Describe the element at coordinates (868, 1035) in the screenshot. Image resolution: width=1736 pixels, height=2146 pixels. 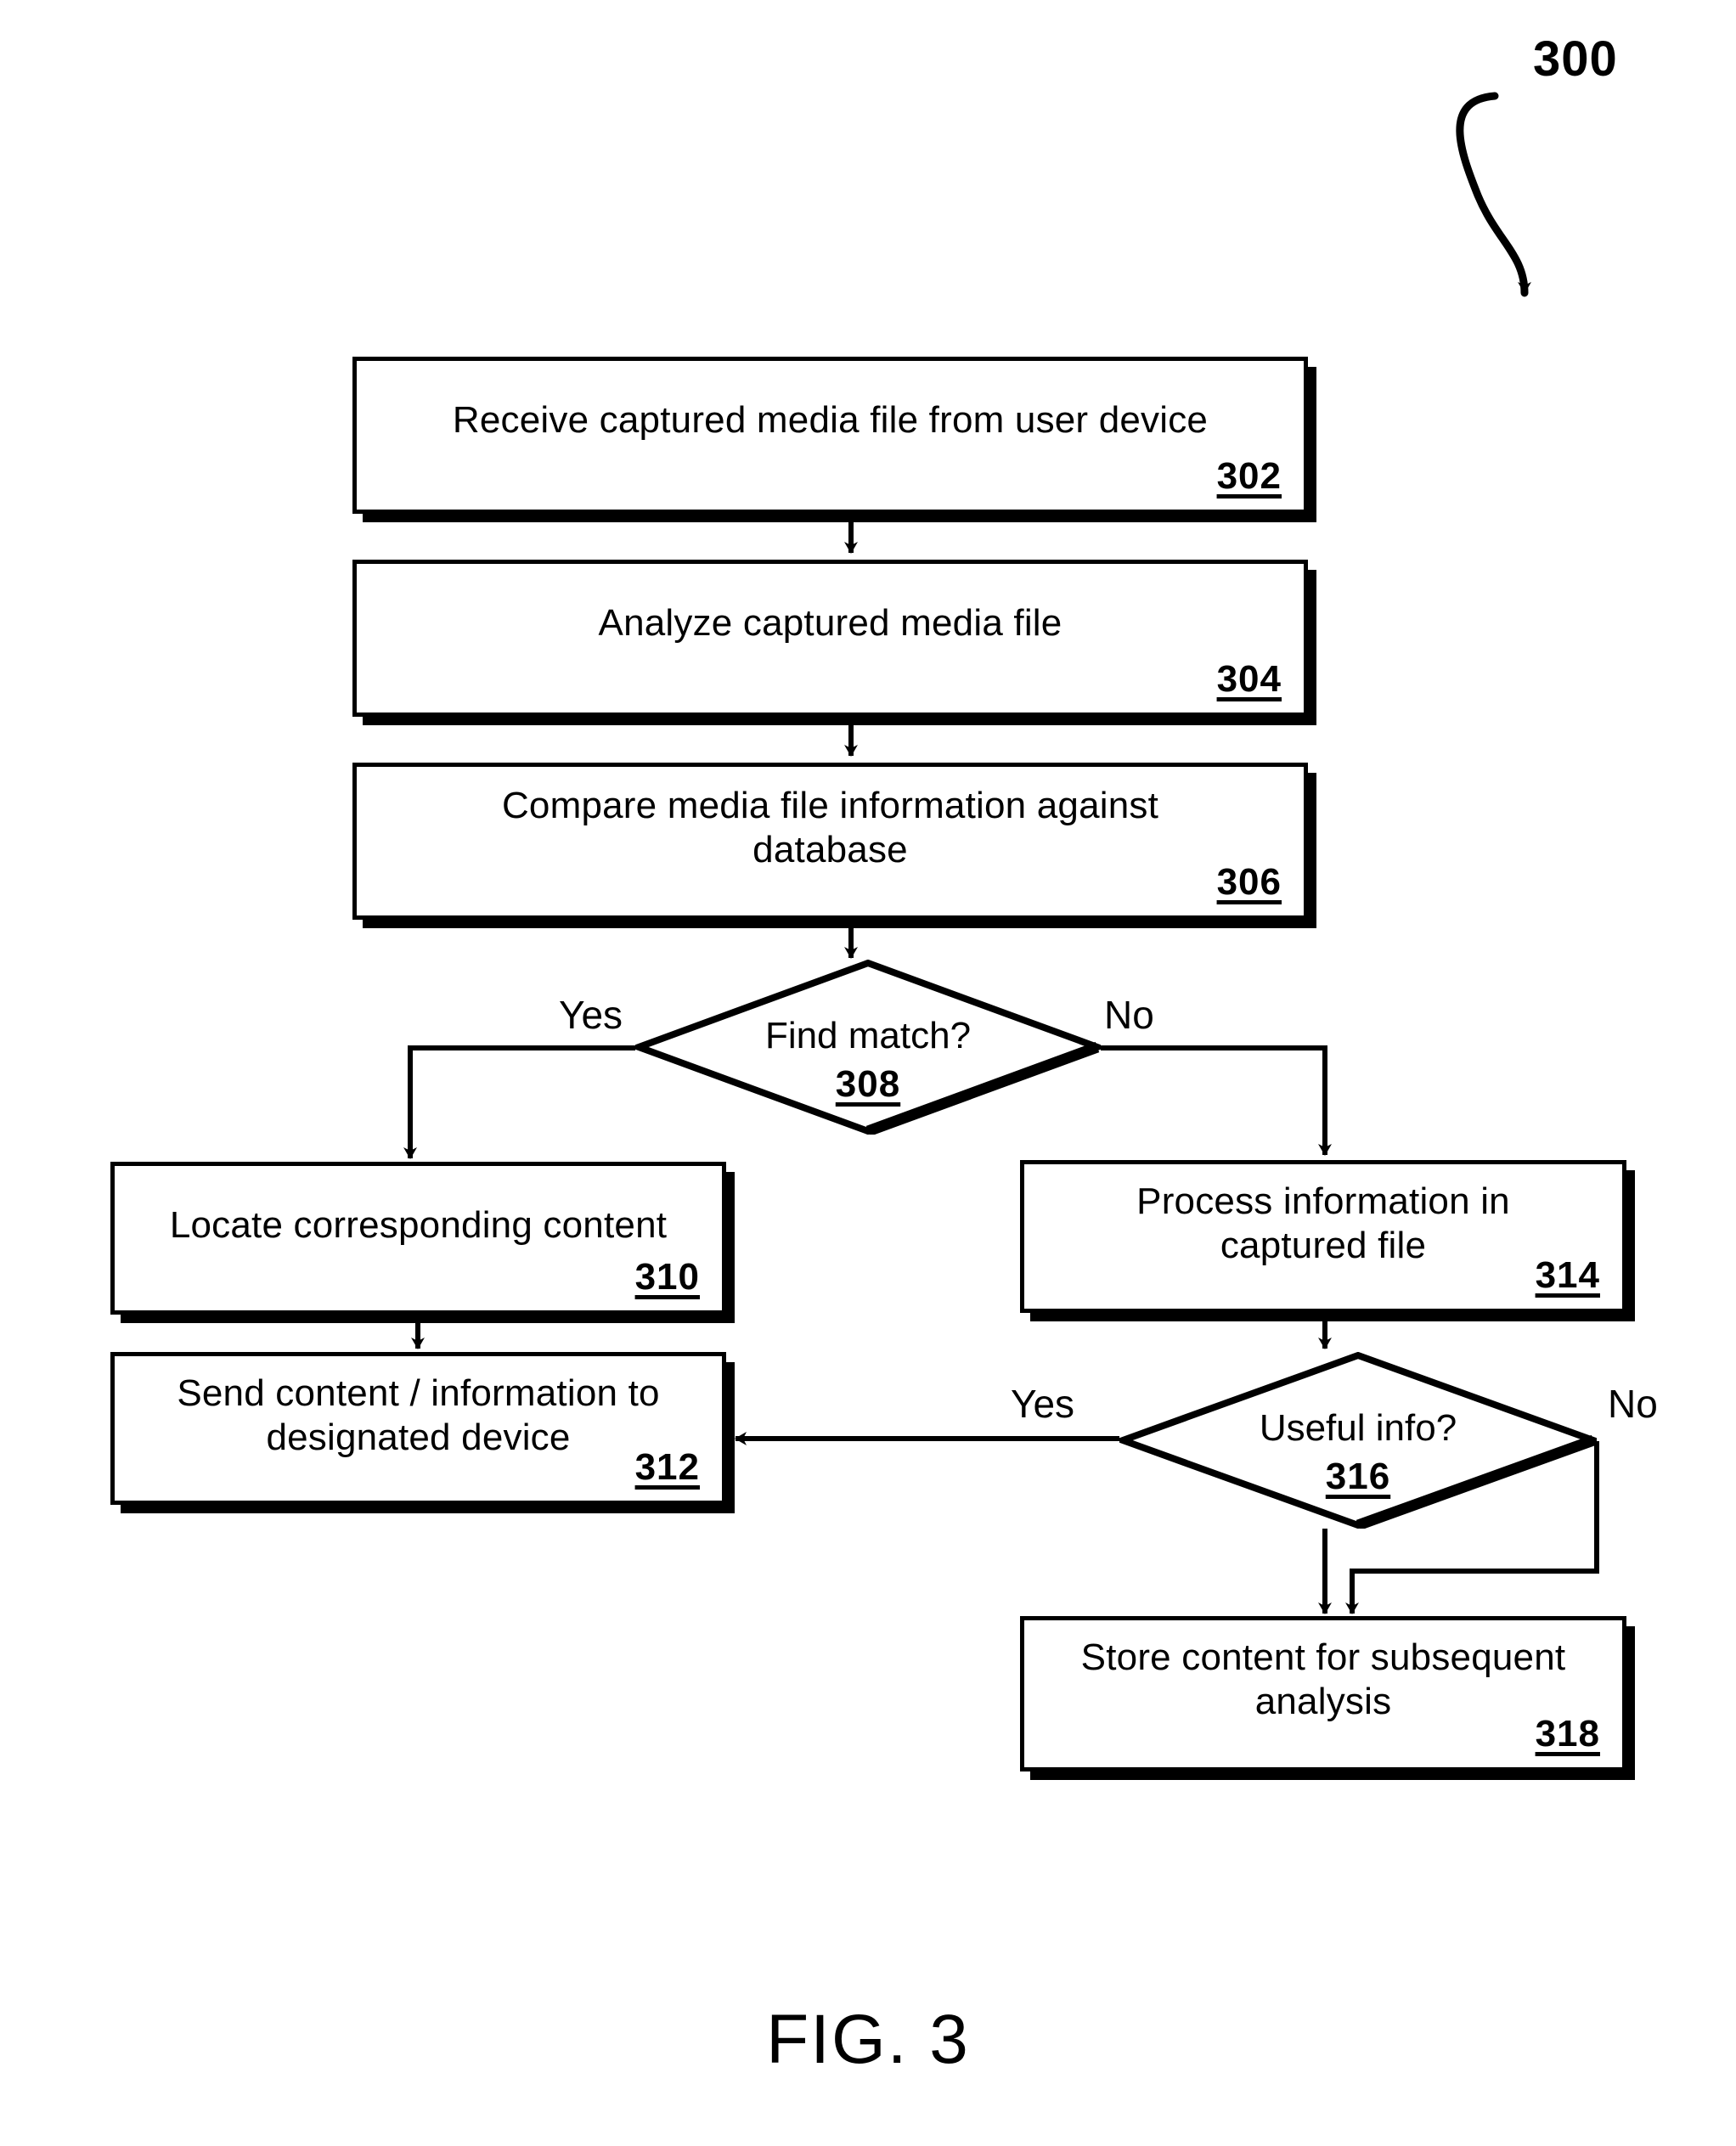
I see `decision-node-308-label: Find match?` at that location.